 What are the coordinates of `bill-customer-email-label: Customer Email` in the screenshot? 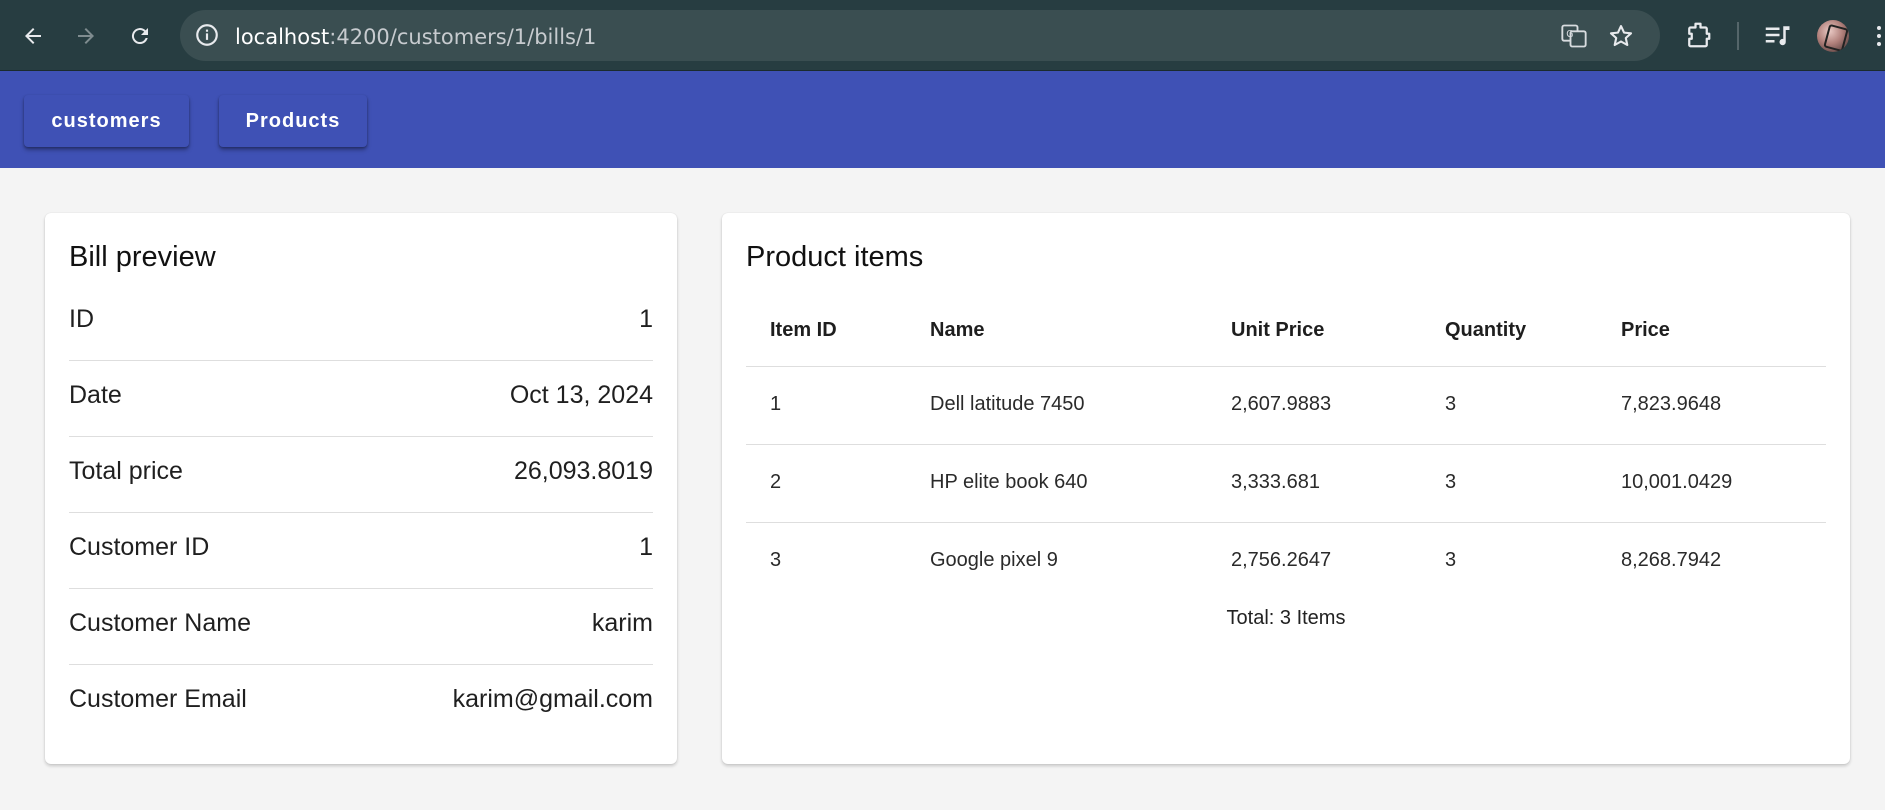 It's located at (158, 699).